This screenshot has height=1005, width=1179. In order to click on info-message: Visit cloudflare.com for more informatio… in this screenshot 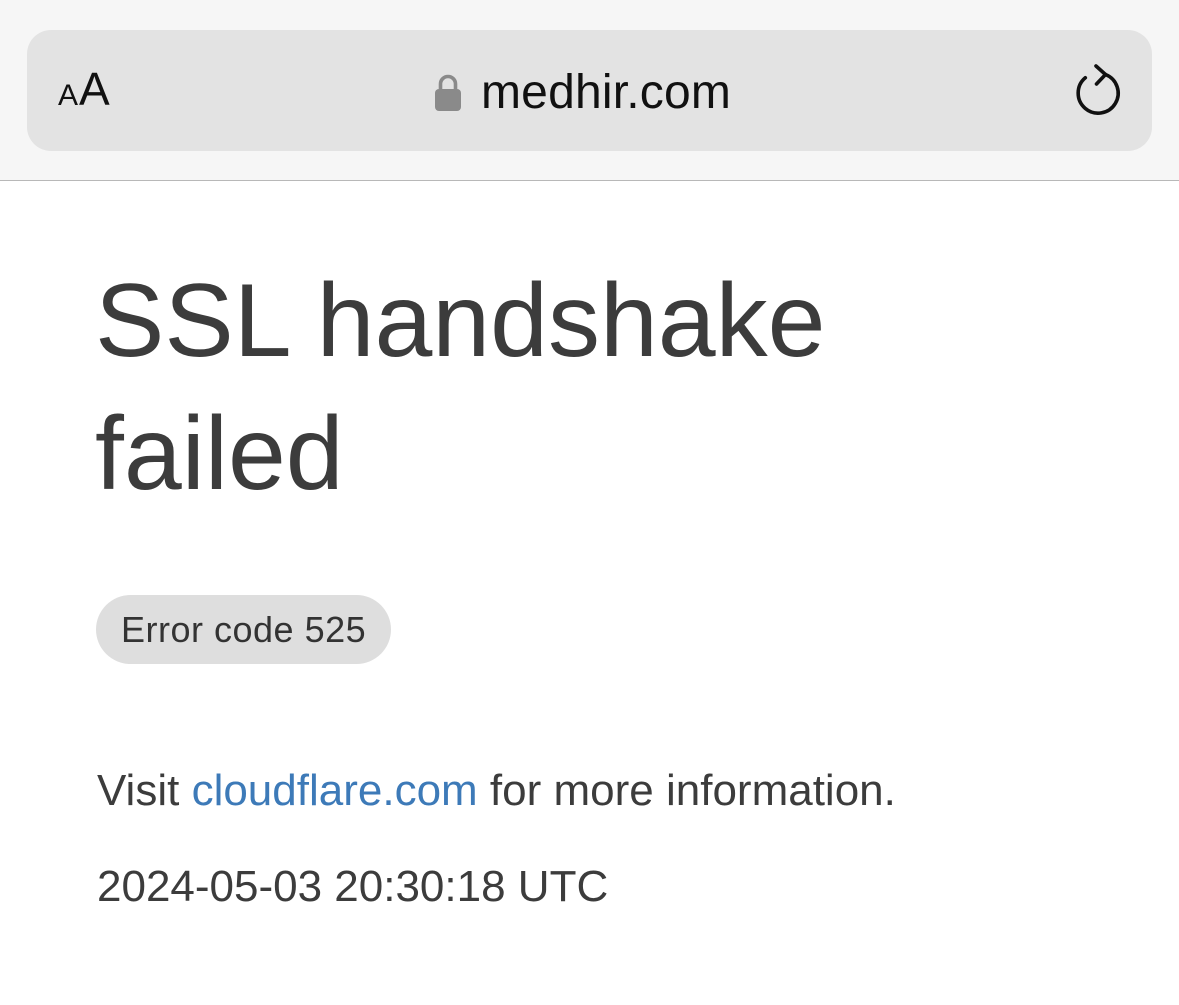, I will do `click(496, 791)`.